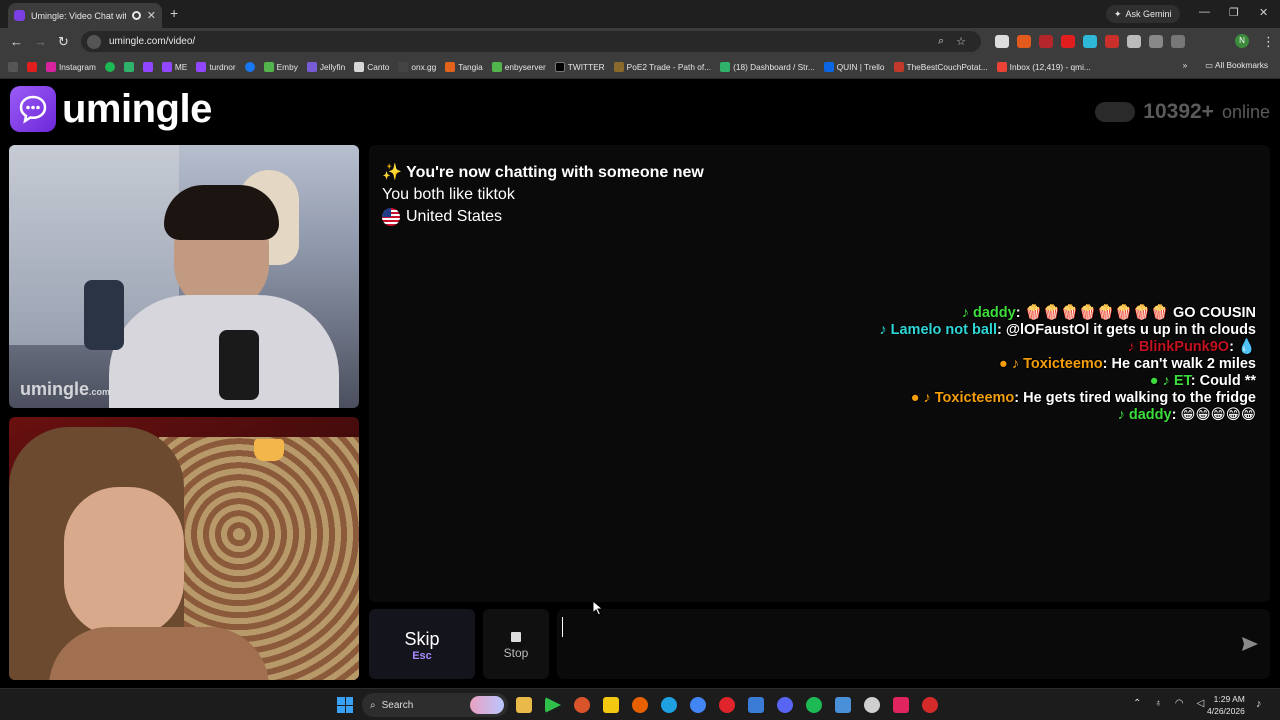 This screenshot has height=720, width=1280. What do you see at coordinates (345, 705) in the screenshot?
I see `windows-start-icon` at bounding box center [345, 705].